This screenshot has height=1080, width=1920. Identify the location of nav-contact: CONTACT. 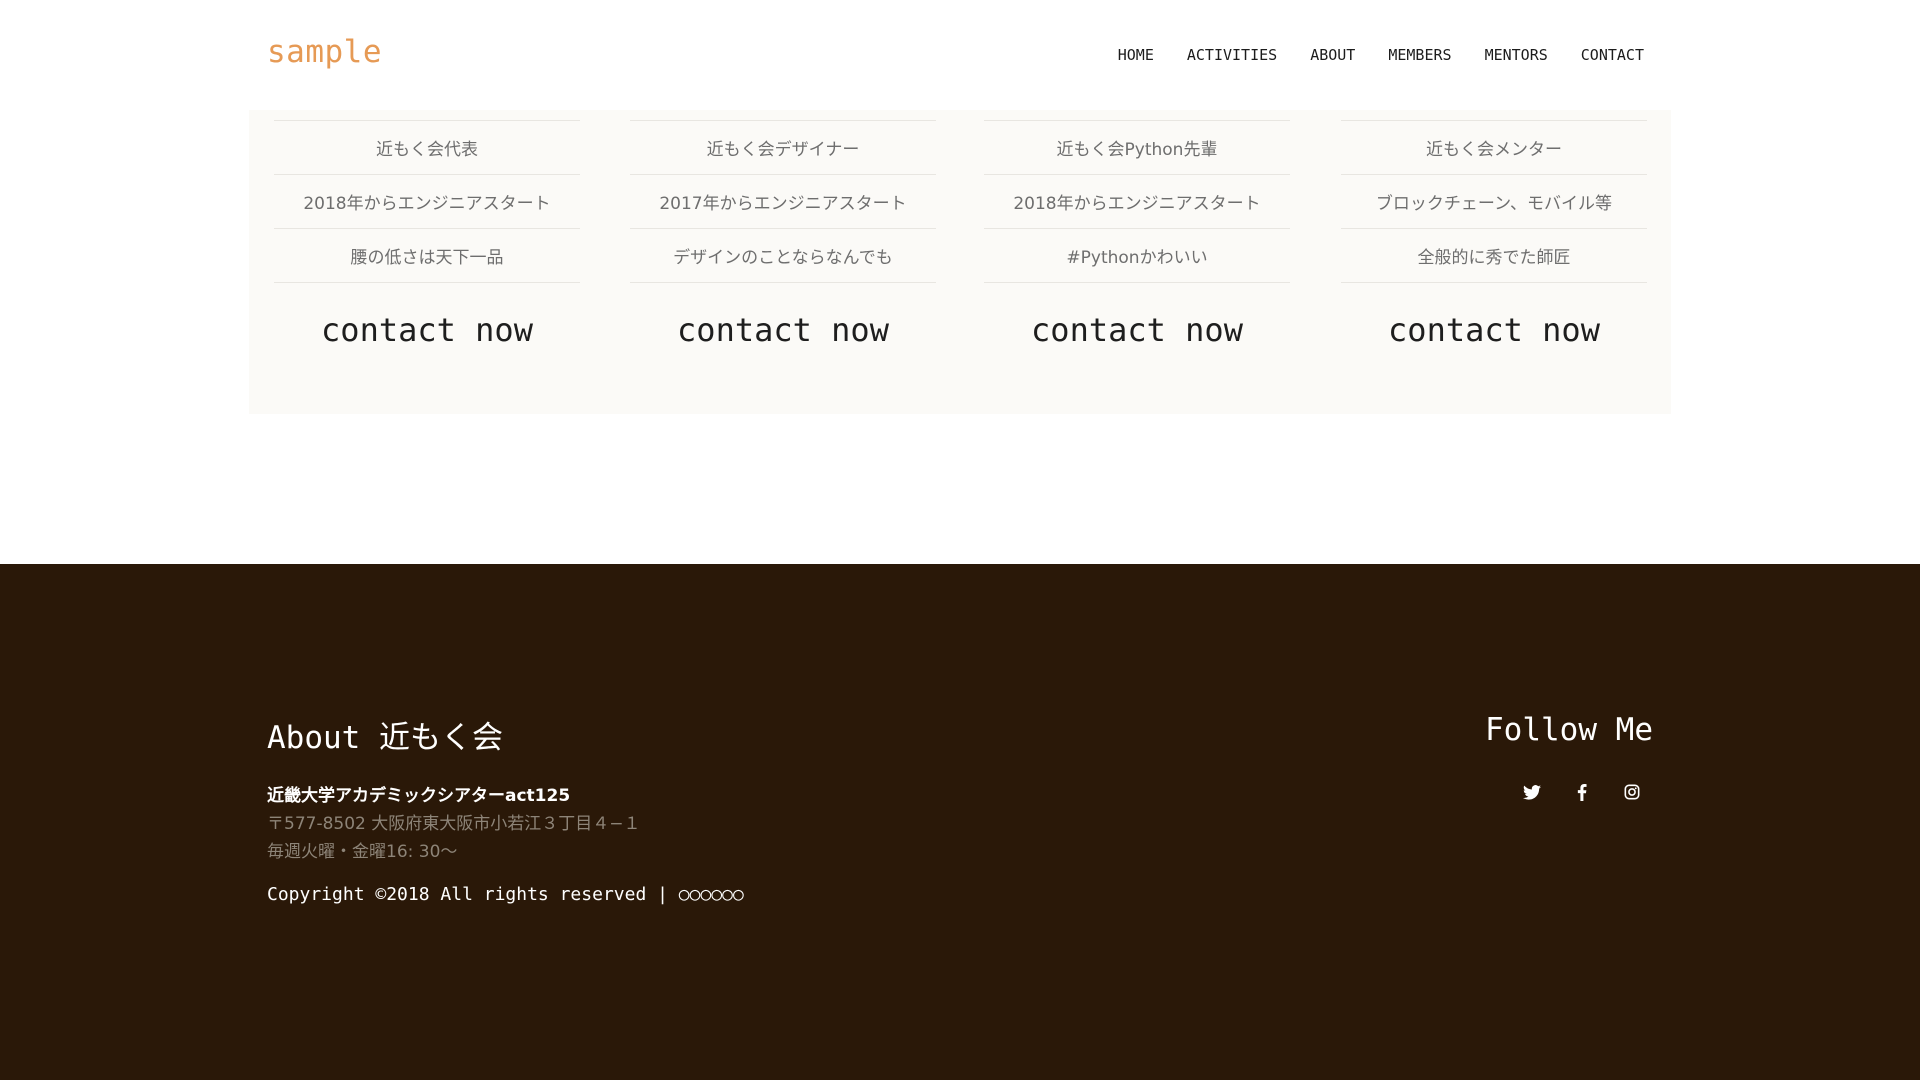
(1612, 55).